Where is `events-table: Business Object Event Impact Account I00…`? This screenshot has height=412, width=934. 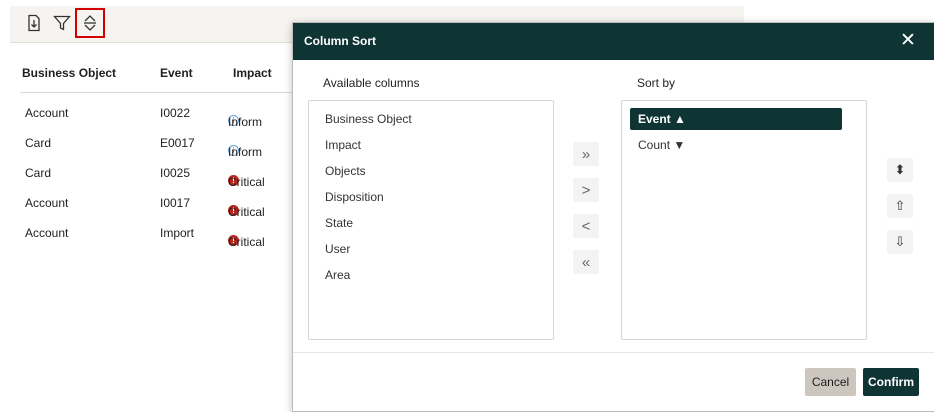 events-table: Business Object Event Impact Account I00… is located at coordinates (160, 153).